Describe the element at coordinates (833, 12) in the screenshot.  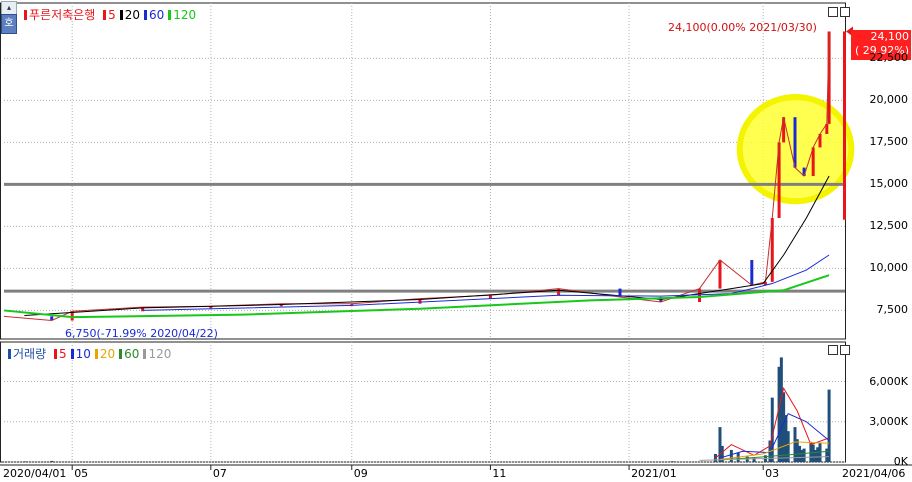
I see `price-panel-minimize-button` at that location.